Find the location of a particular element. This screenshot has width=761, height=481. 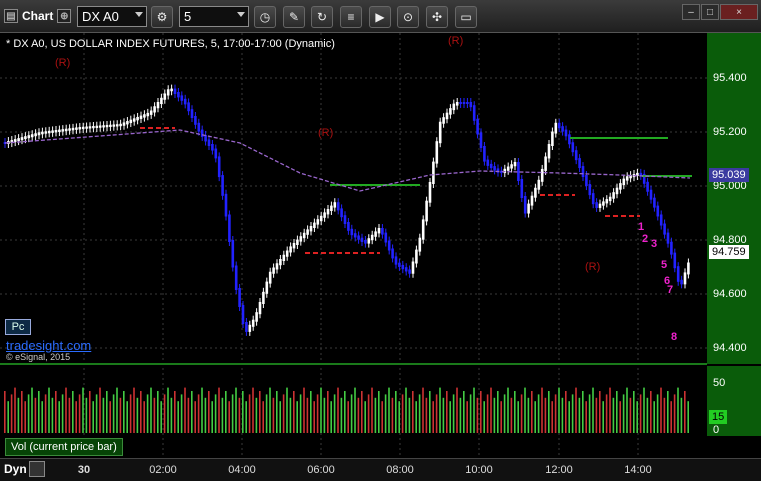

interval-input: 5 is located at coordinates (214, 16).